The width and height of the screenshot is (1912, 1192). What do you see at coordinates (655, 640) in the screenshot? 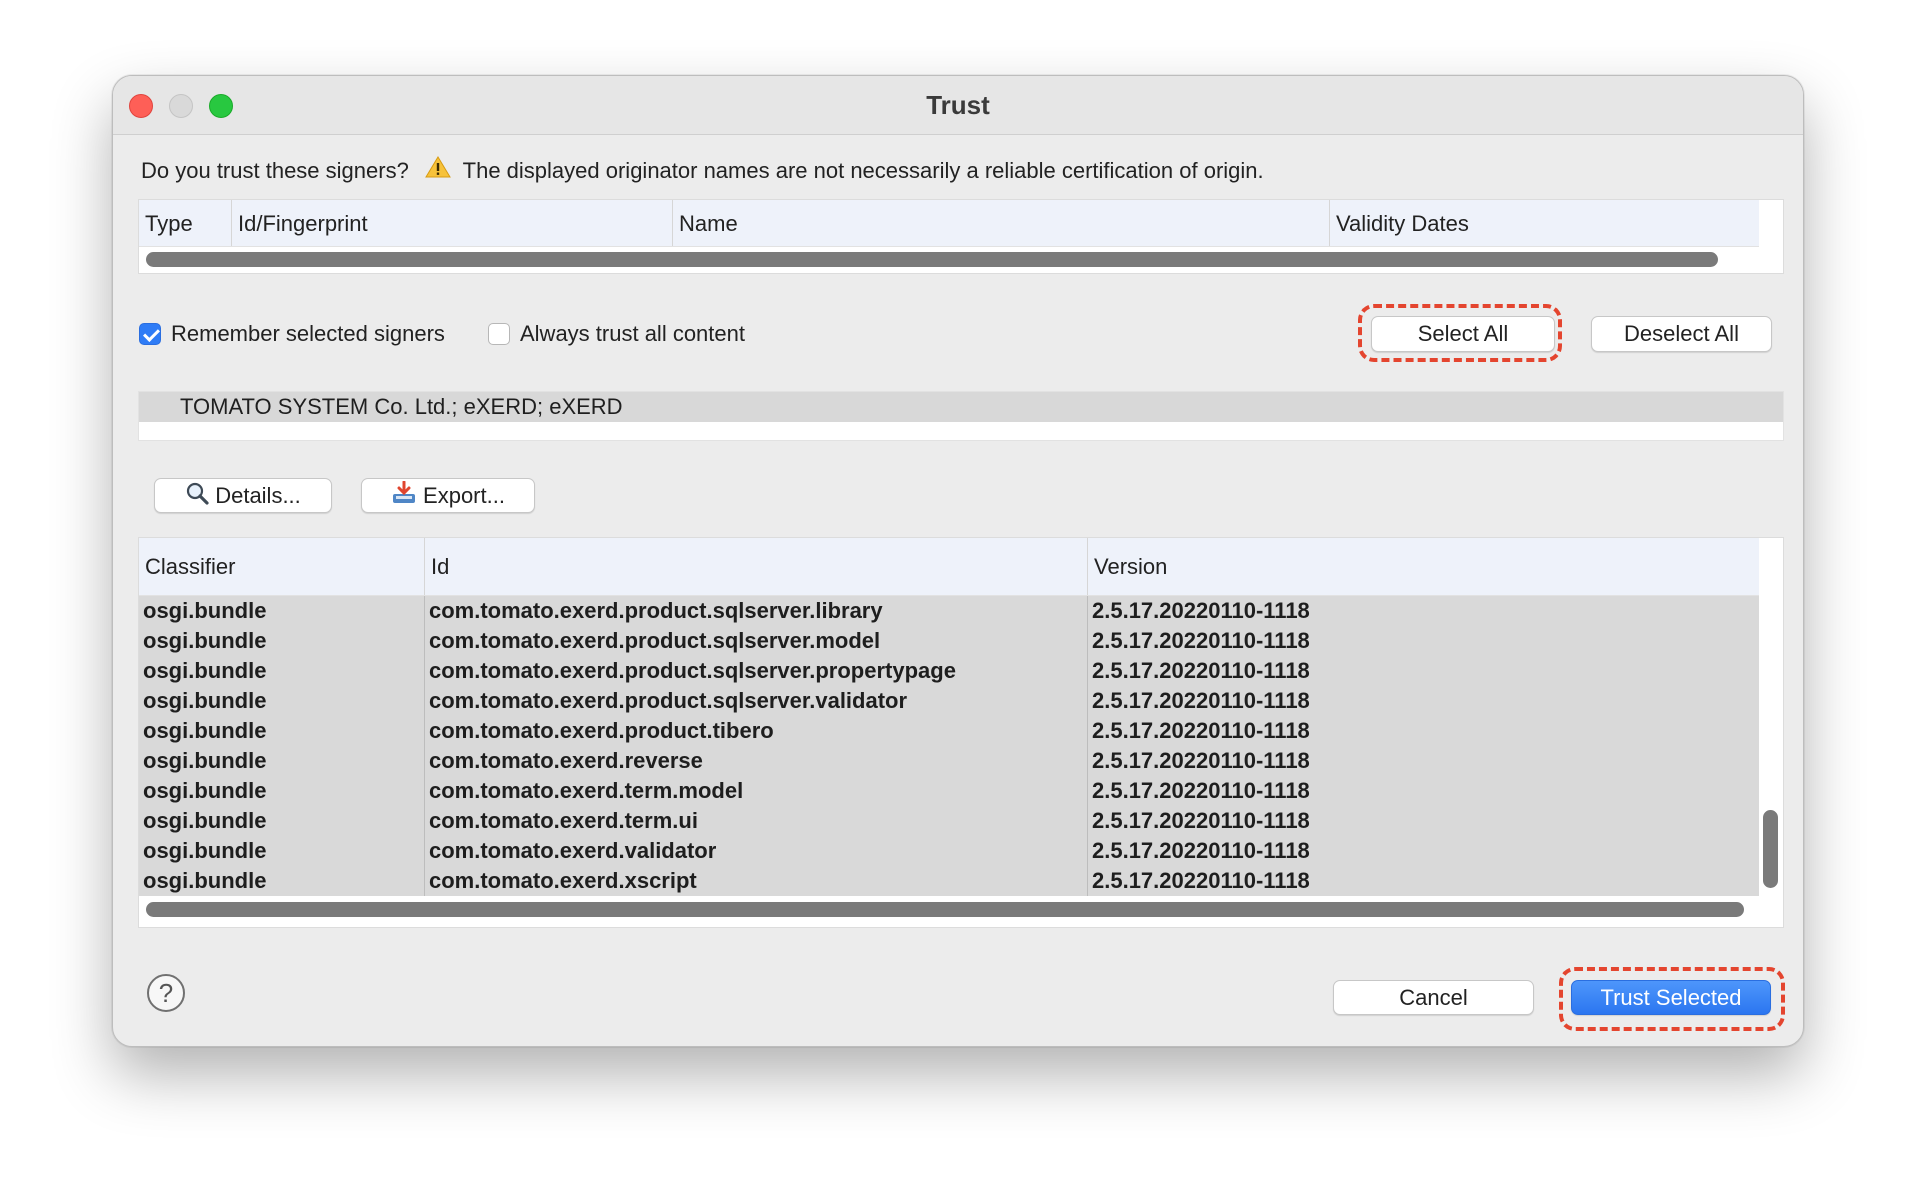
I see `row-id: com.tomato.exerd.product.sqlserver.model` at bounding box center [655, 640].